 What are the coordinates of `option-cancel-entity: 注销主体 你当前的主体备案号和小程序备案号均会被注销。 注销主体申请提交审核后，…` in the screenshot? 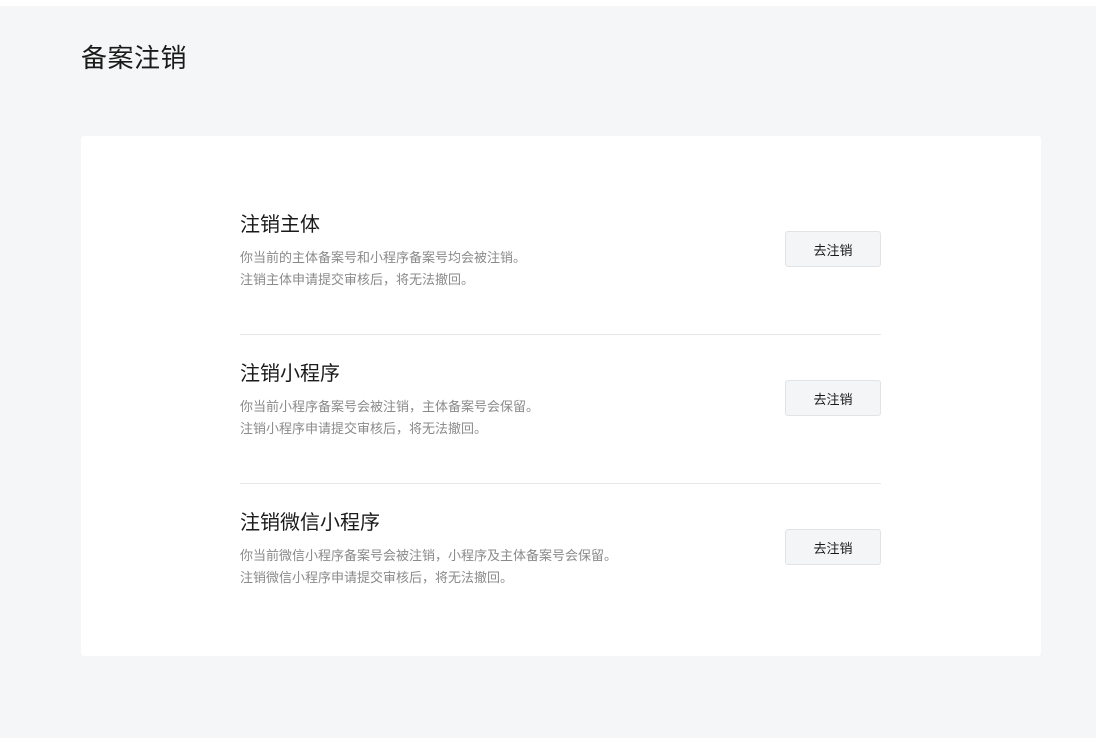 It's located at (560, 260).